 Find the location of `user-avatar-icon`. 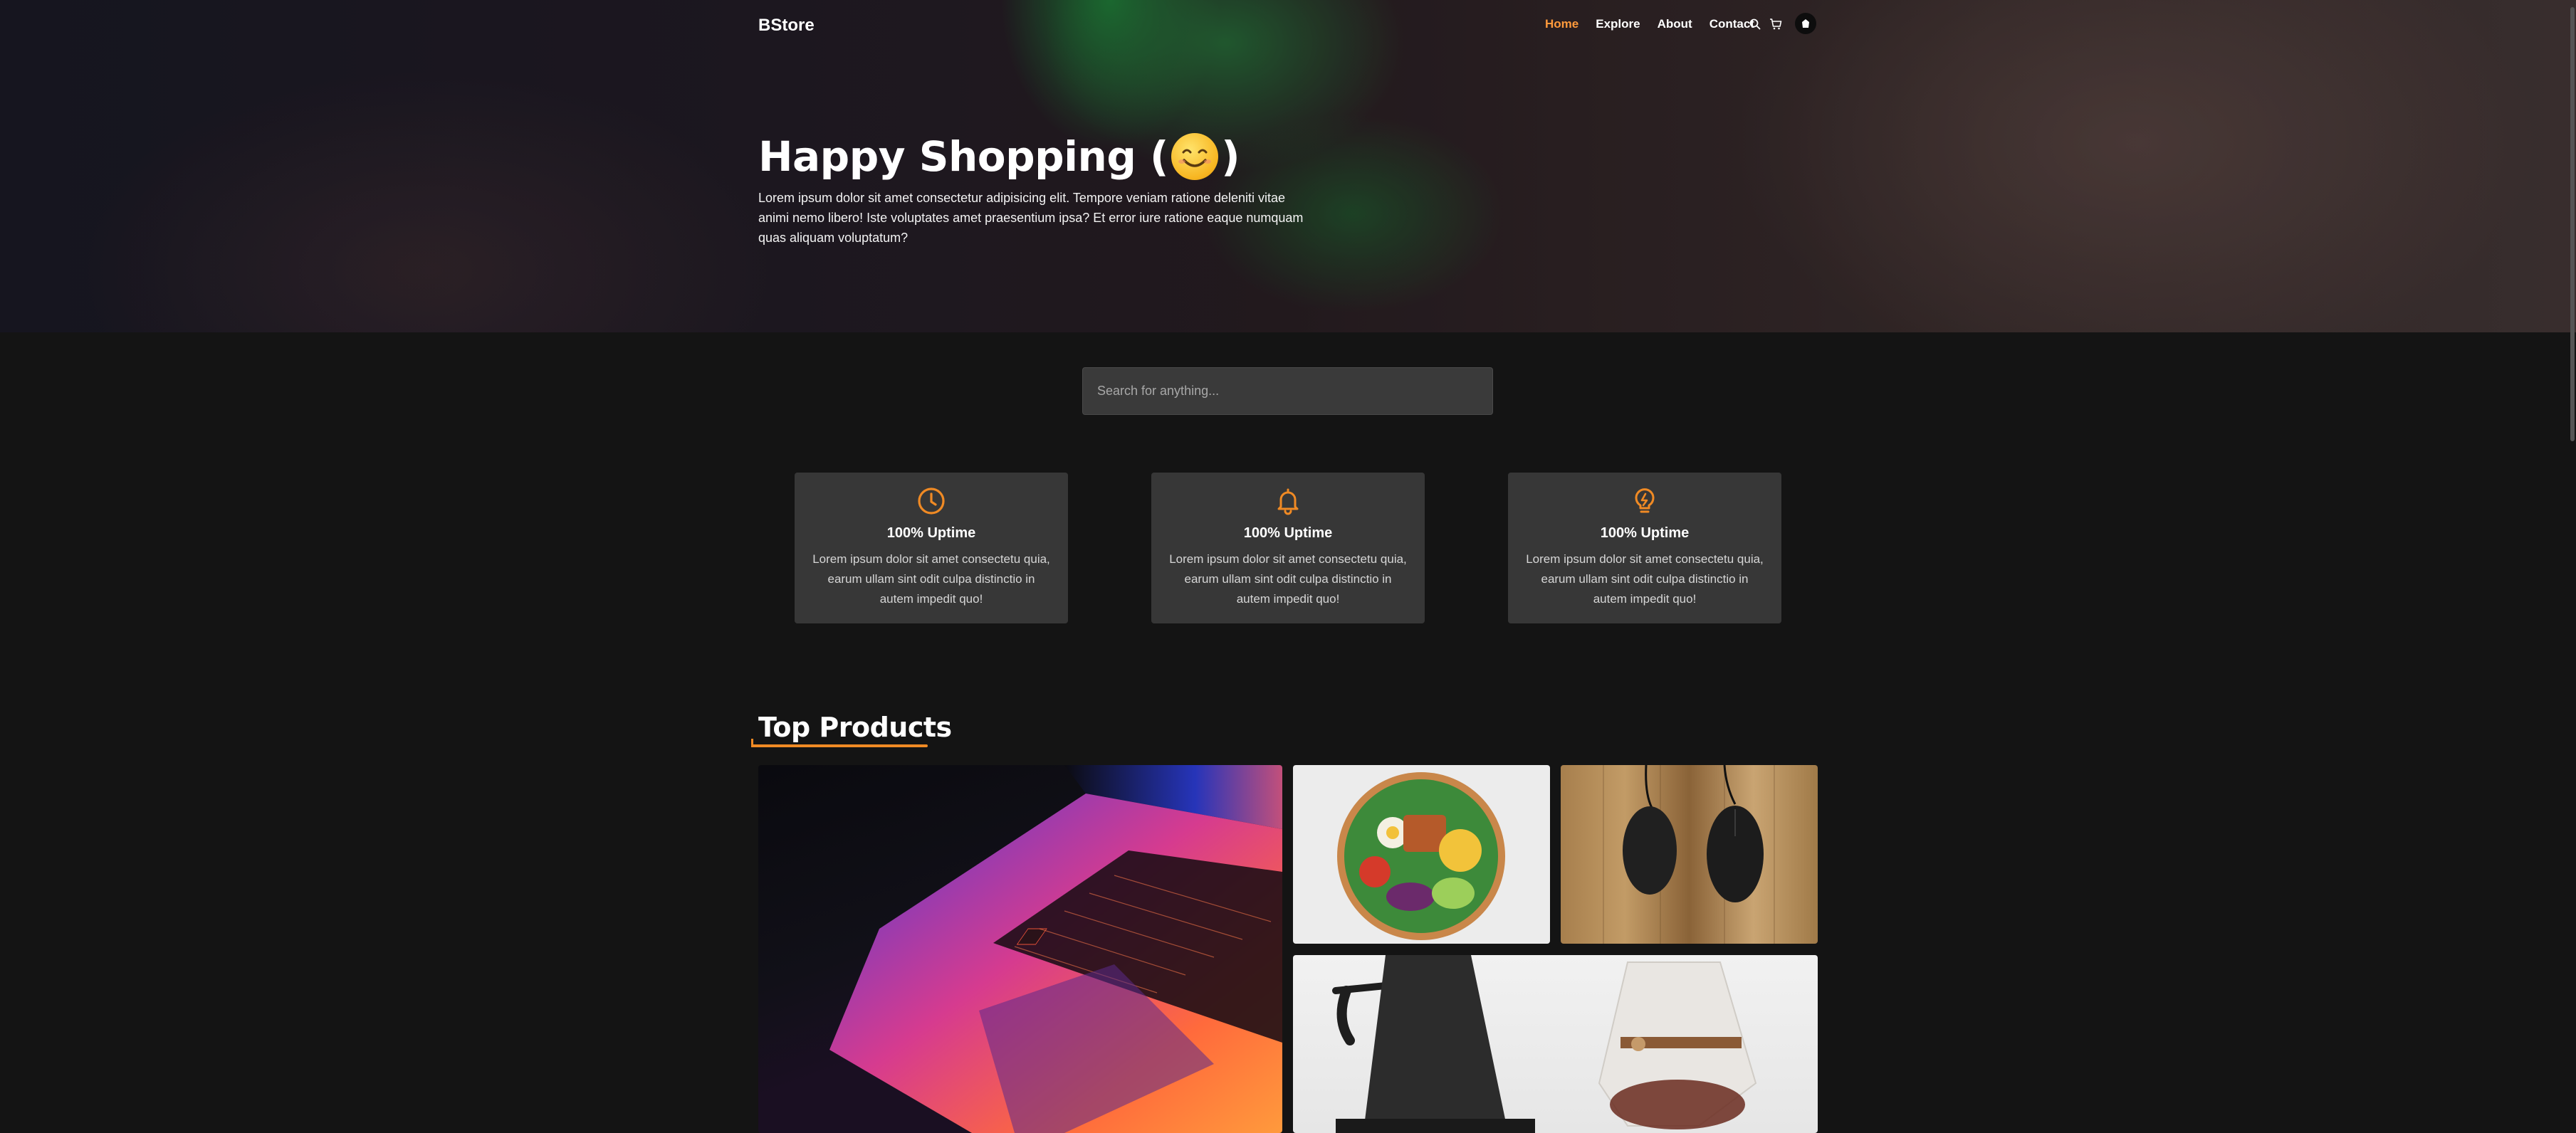

user-avatar-icon is located at coordinates (1805, 23).